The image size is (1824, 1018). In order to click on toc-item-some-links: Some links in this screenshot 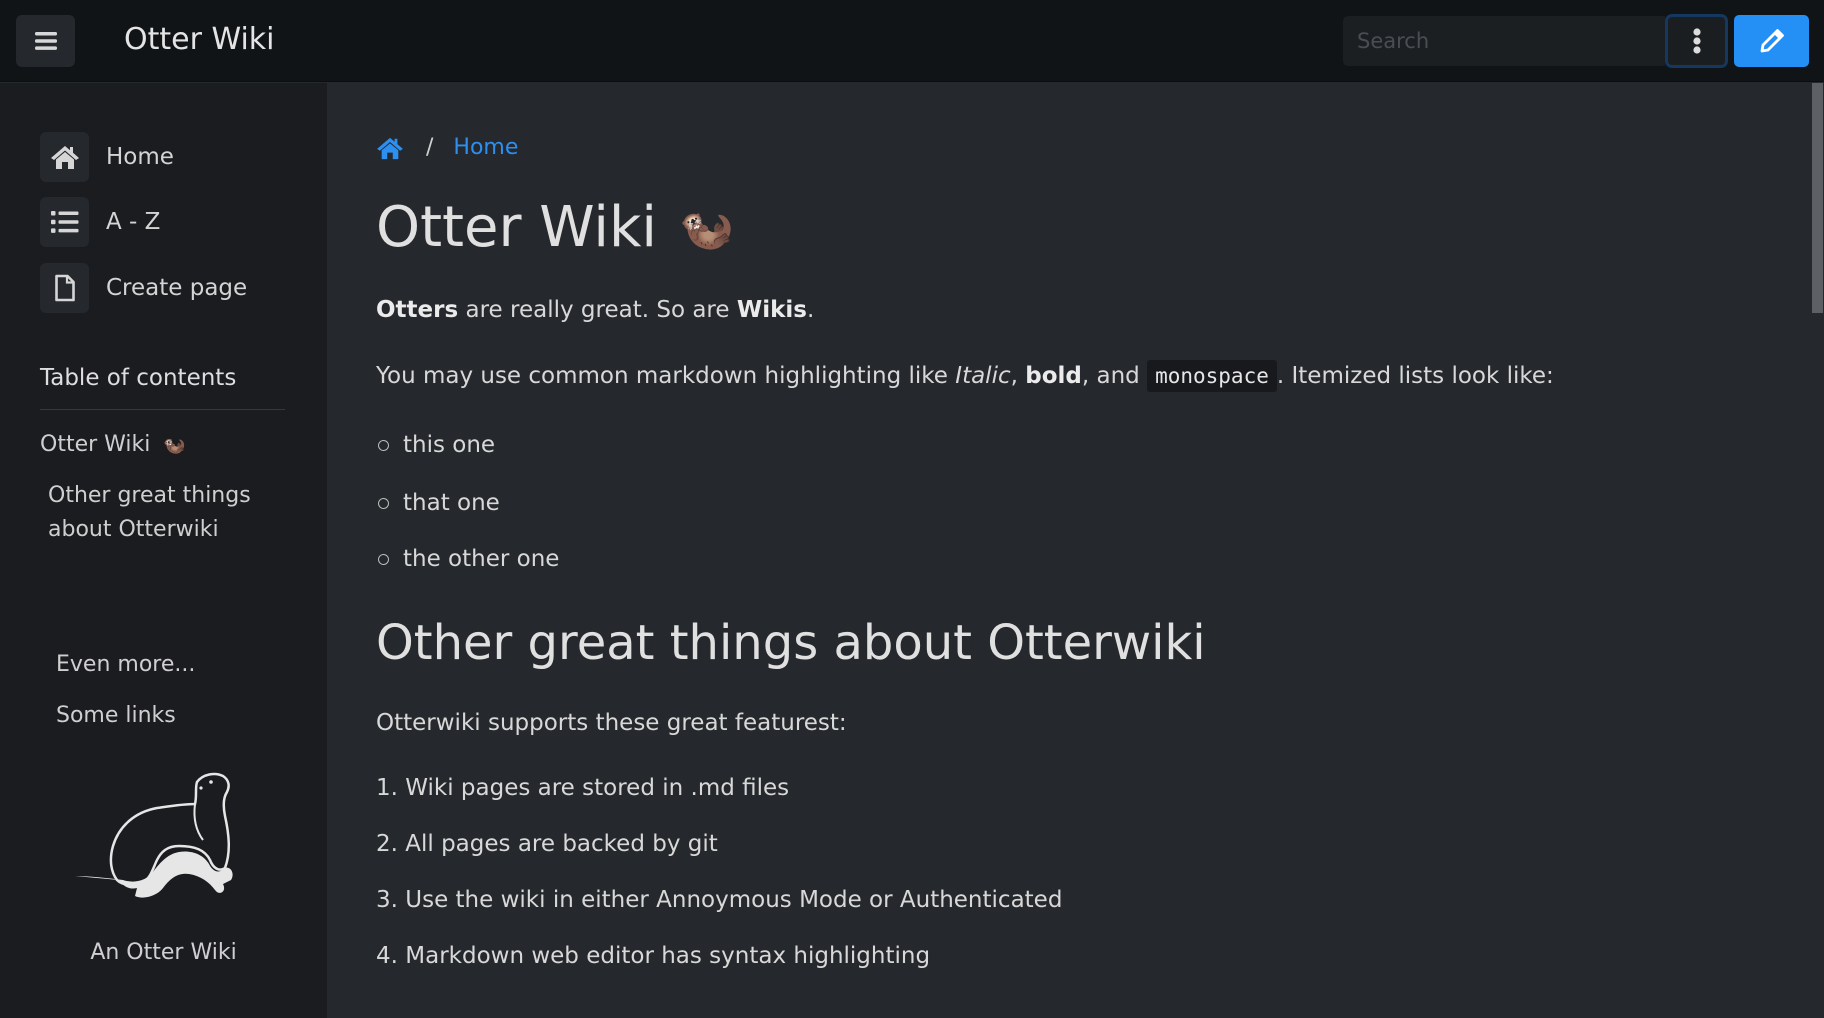, I will do `click(116, 716)`.